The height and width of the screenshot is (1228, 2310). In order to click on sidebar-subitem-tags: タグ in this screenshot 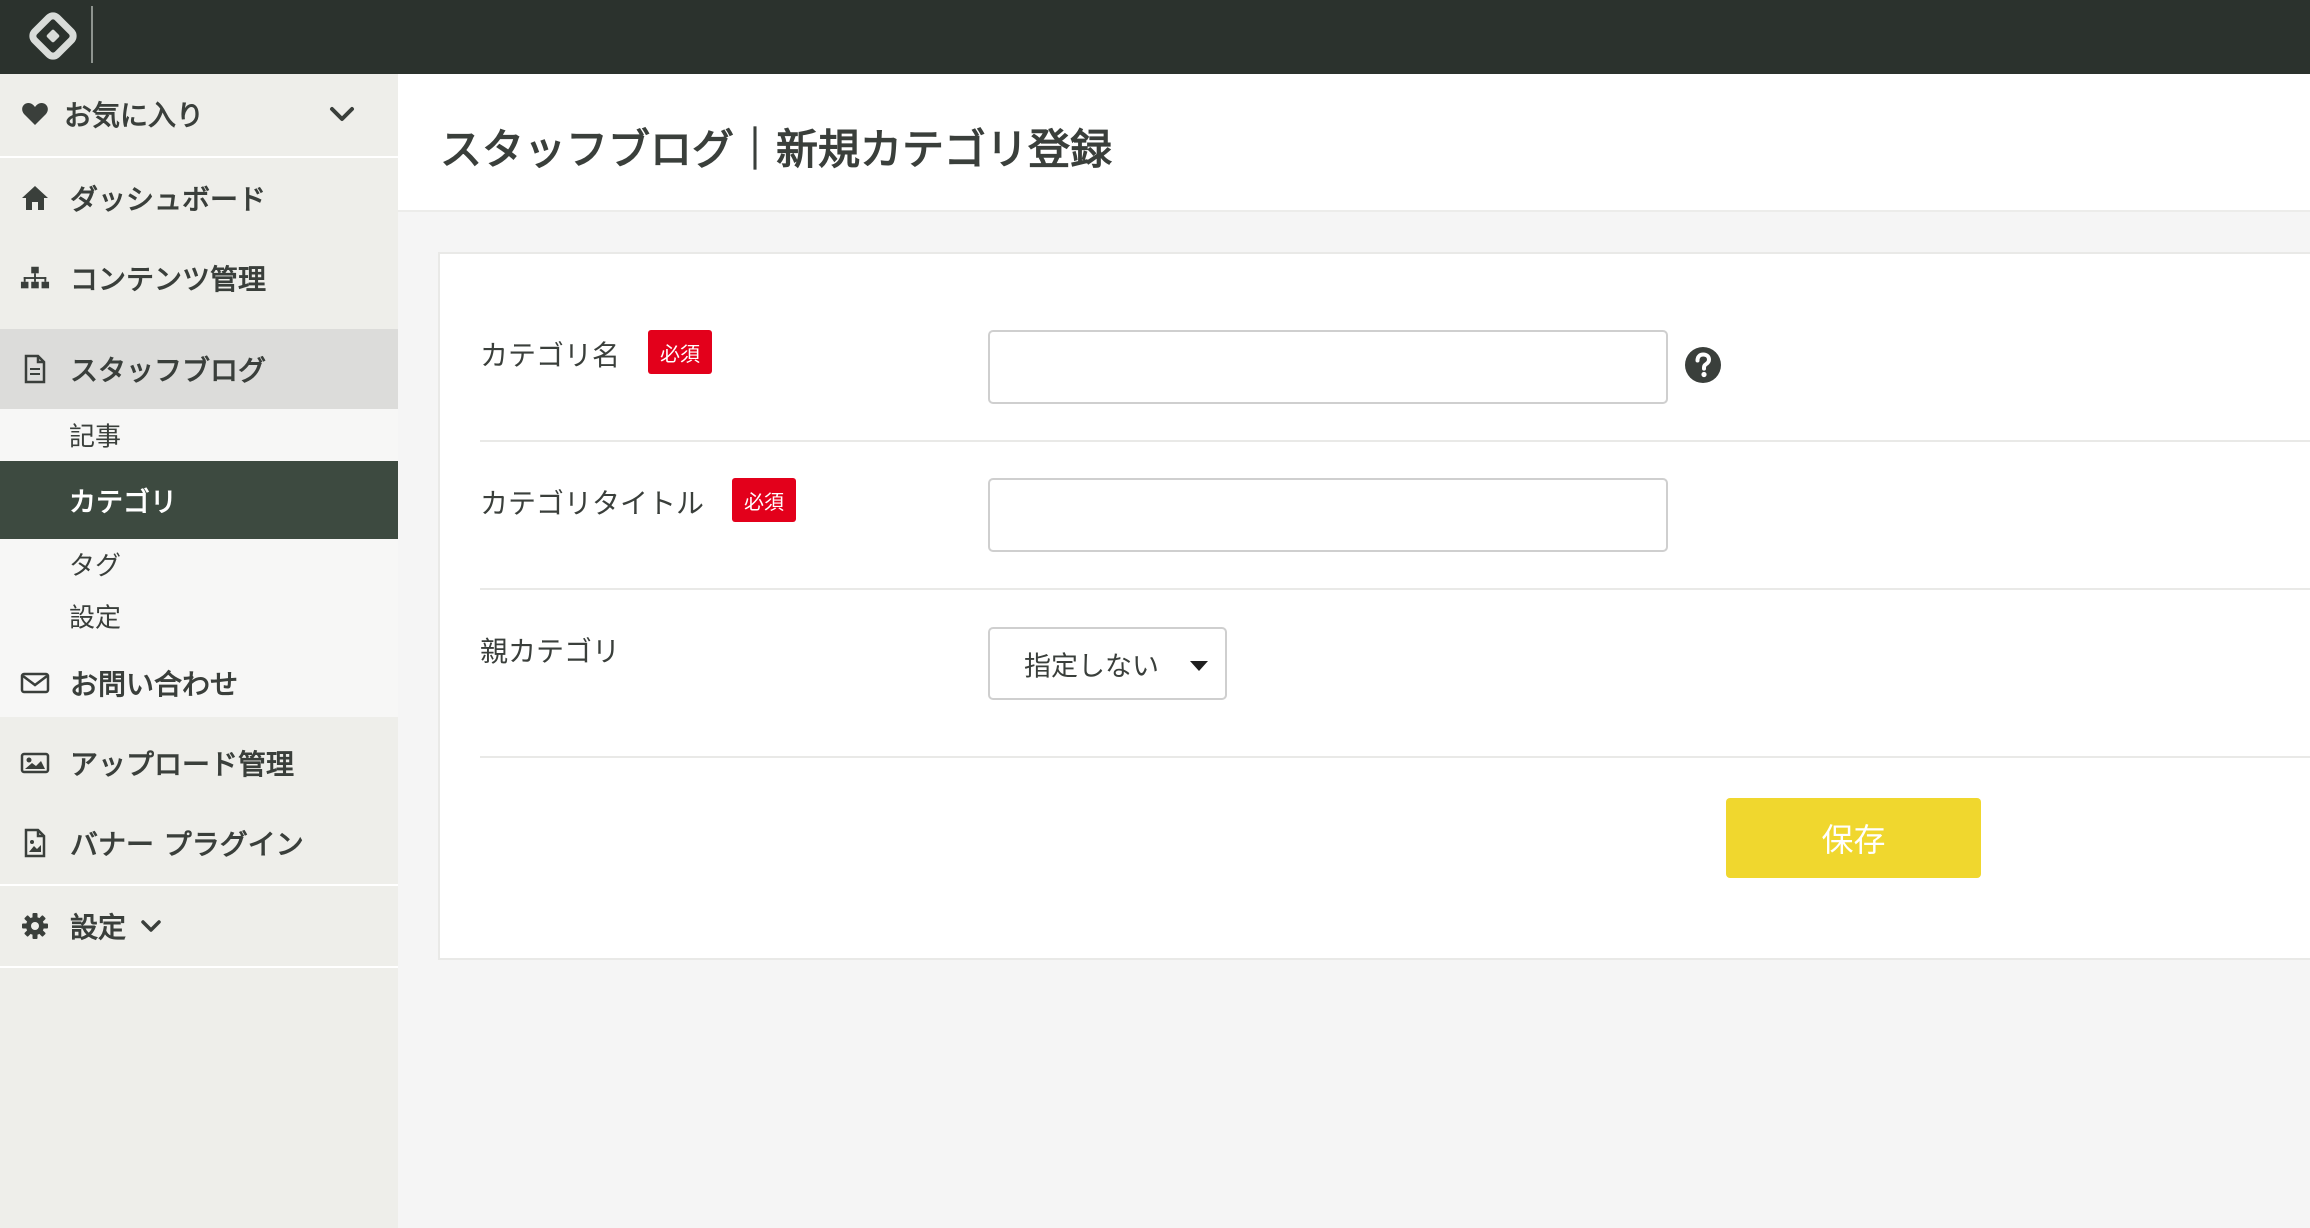, I will do `click(199, 564)`.